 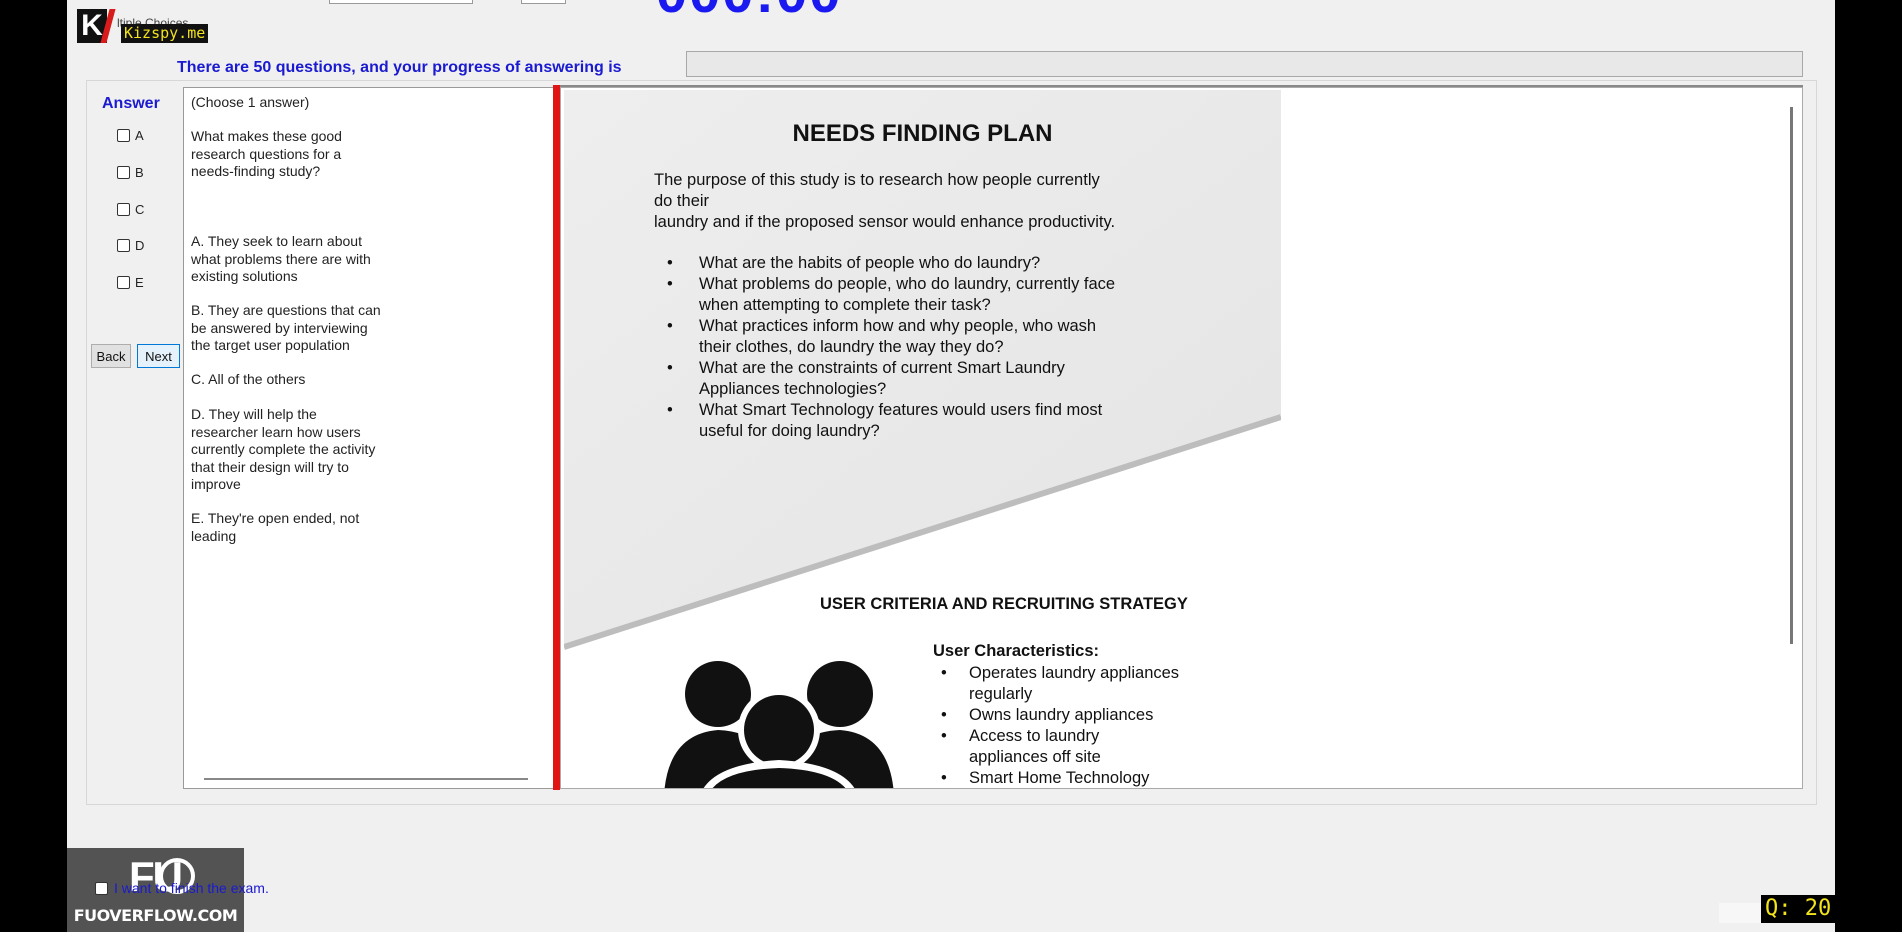 I want to click on option-e-label: E, so click(x=139, y=282).